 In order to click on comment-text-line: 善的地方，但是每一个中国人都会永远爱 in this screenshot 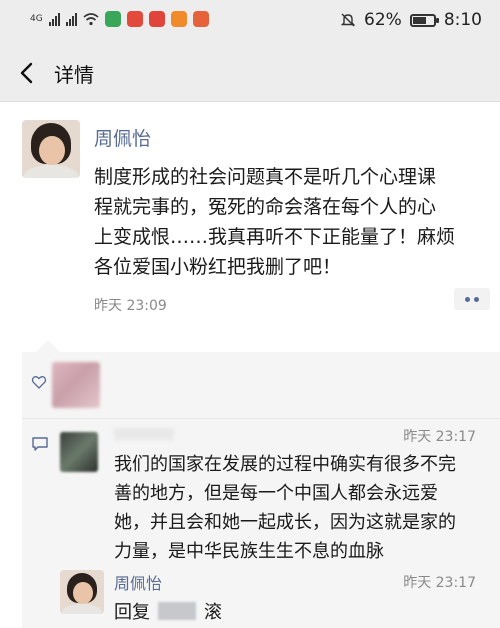, I will do `click(276, 493)`.